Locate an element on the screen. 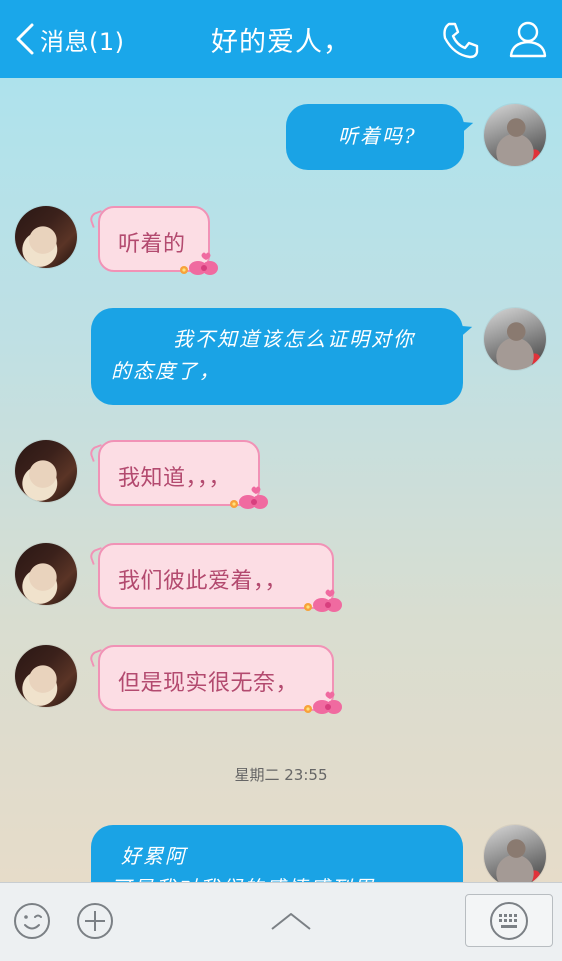  keyboard-toggle-button is located at coordinates (509, 920).